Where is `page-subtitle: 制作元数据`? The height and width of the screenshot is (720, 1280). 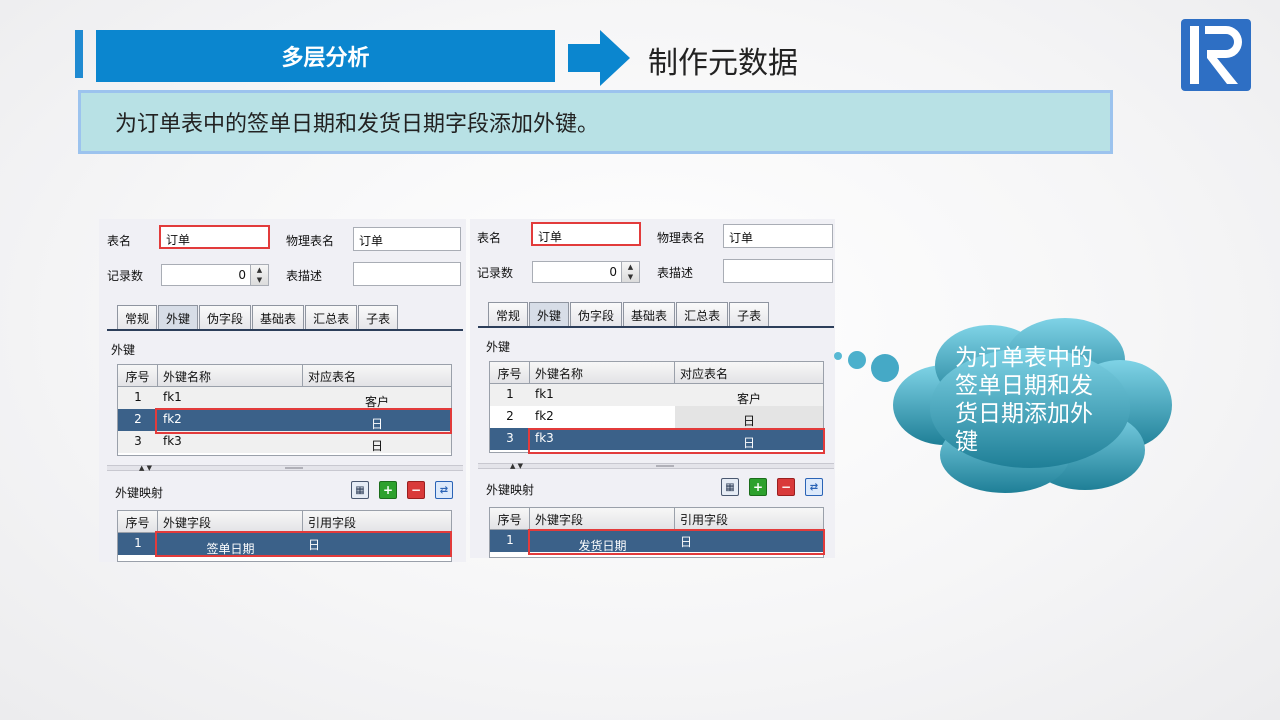
page-subtitle: 制作元数据 is located at coordinates (723, 63).